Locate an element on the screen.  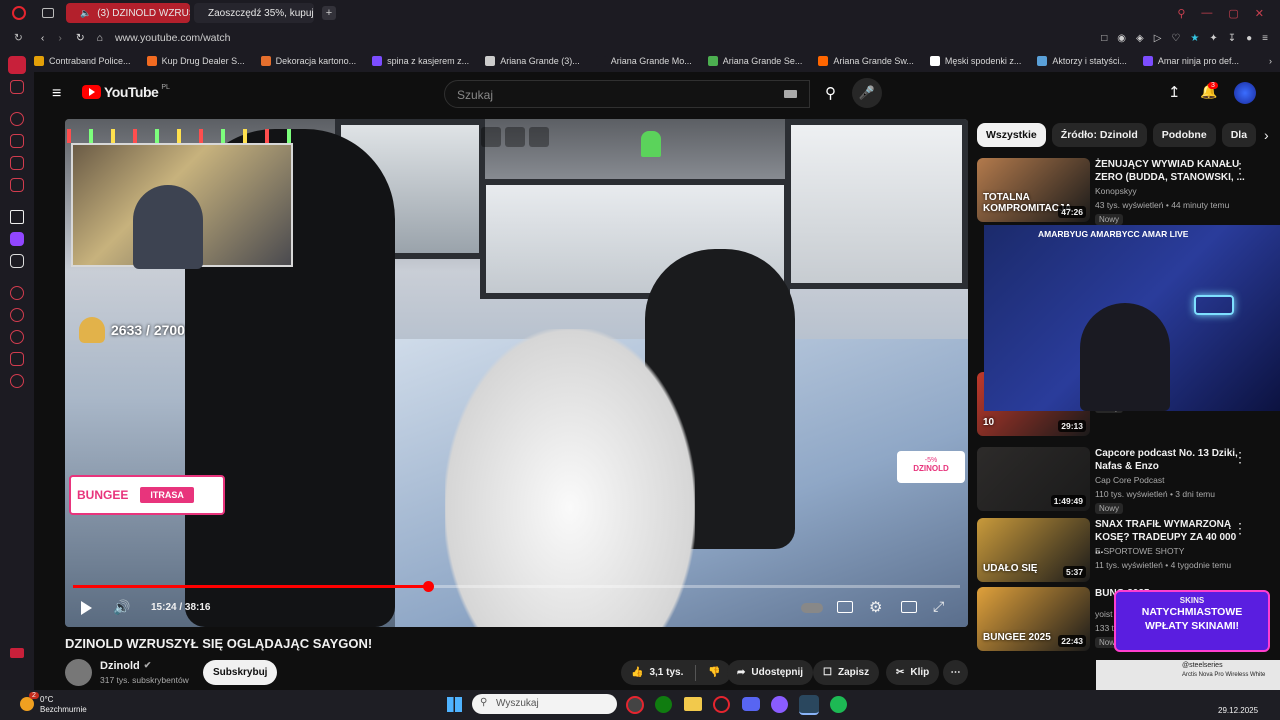
play-button is located at coordinates (86, 608).